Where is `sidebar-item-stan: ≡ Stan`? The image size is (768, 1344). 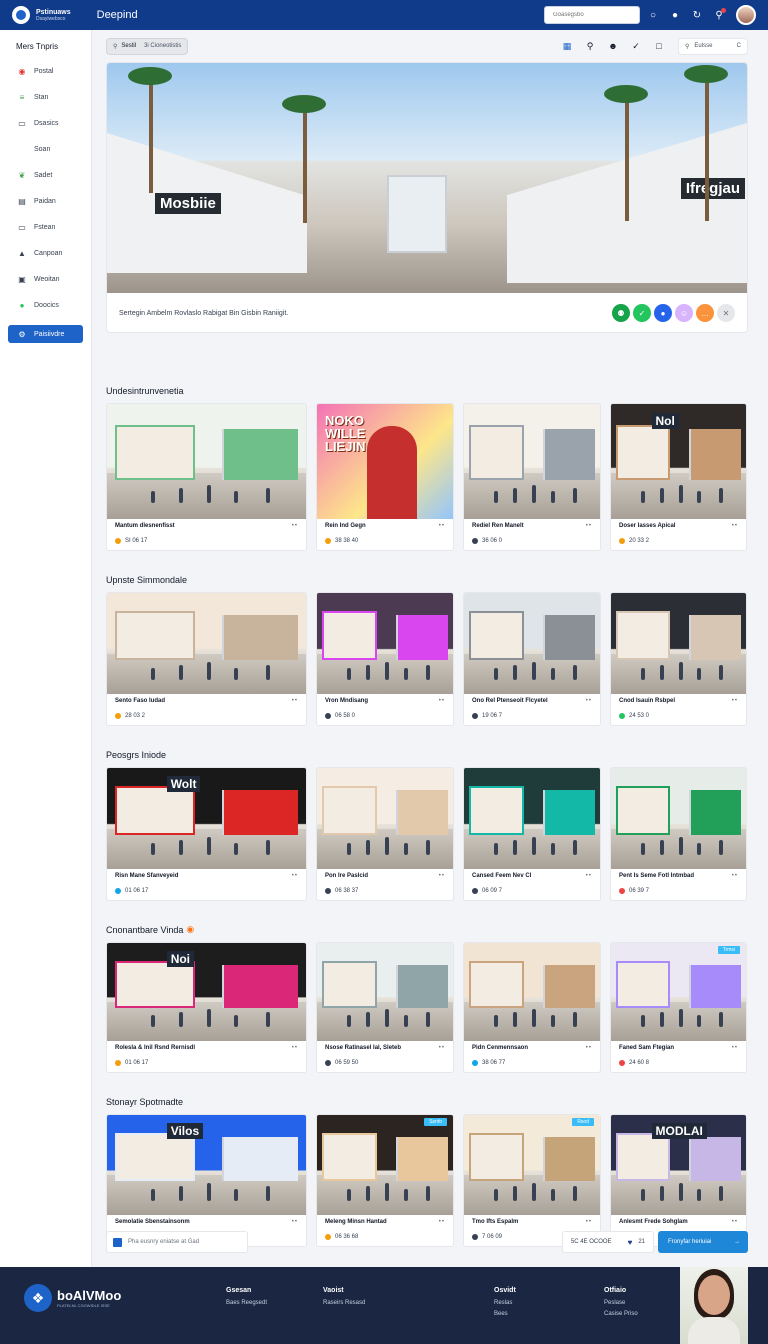
sidebar-item-stan: ≡ Stan is located at coordinates (45, 97).